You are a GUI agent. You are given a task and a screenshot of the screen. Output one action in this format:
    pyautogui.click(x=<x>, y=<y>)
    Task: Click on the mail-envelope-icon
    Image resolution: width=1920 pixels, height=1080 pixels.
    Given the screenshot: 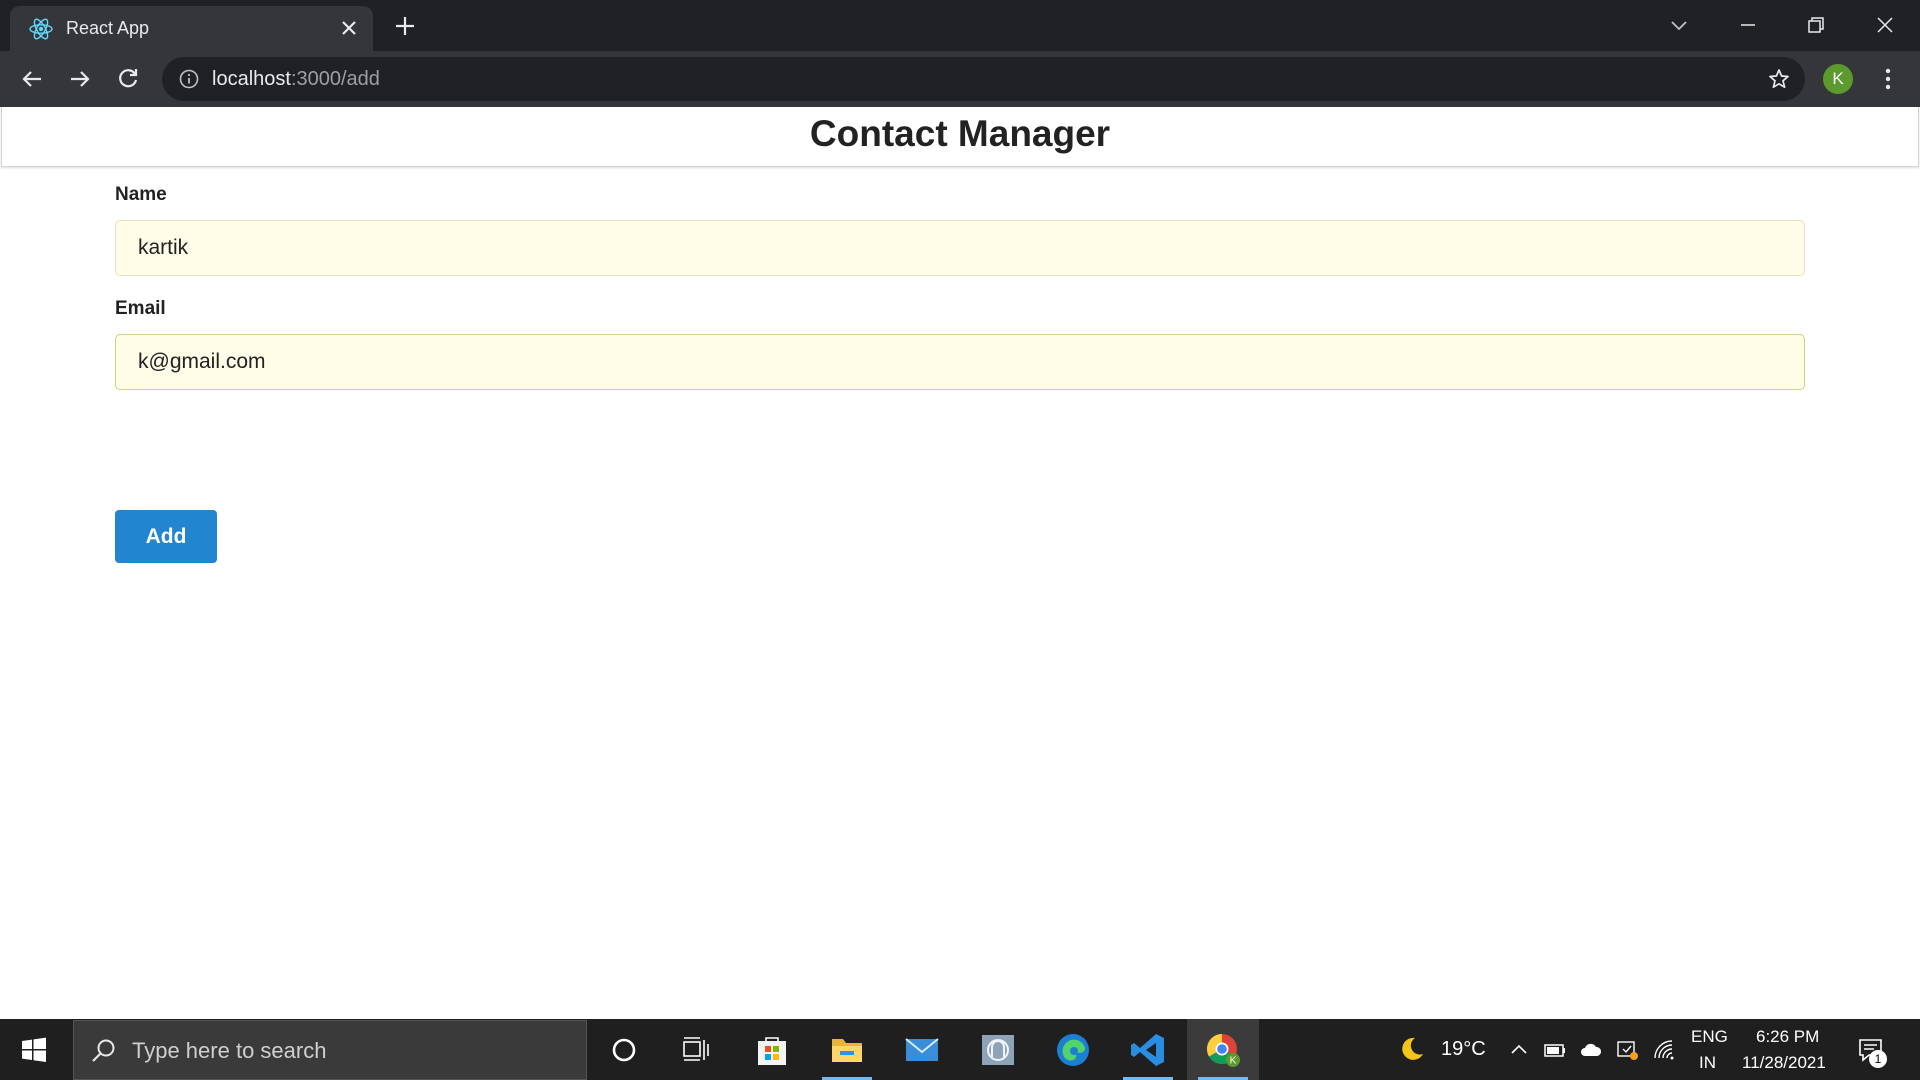 What is the action you would take?
    pyautogui.click(x=922, y=1049)
    